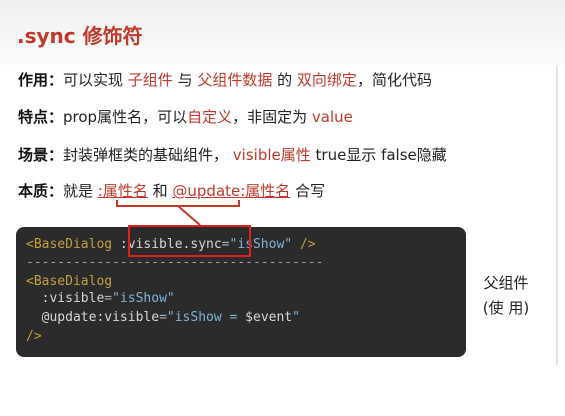  What do you see at coordinates (108, 298) in the screenshot?
I see `code-eq-2: =` at bounding box center [108, 298].